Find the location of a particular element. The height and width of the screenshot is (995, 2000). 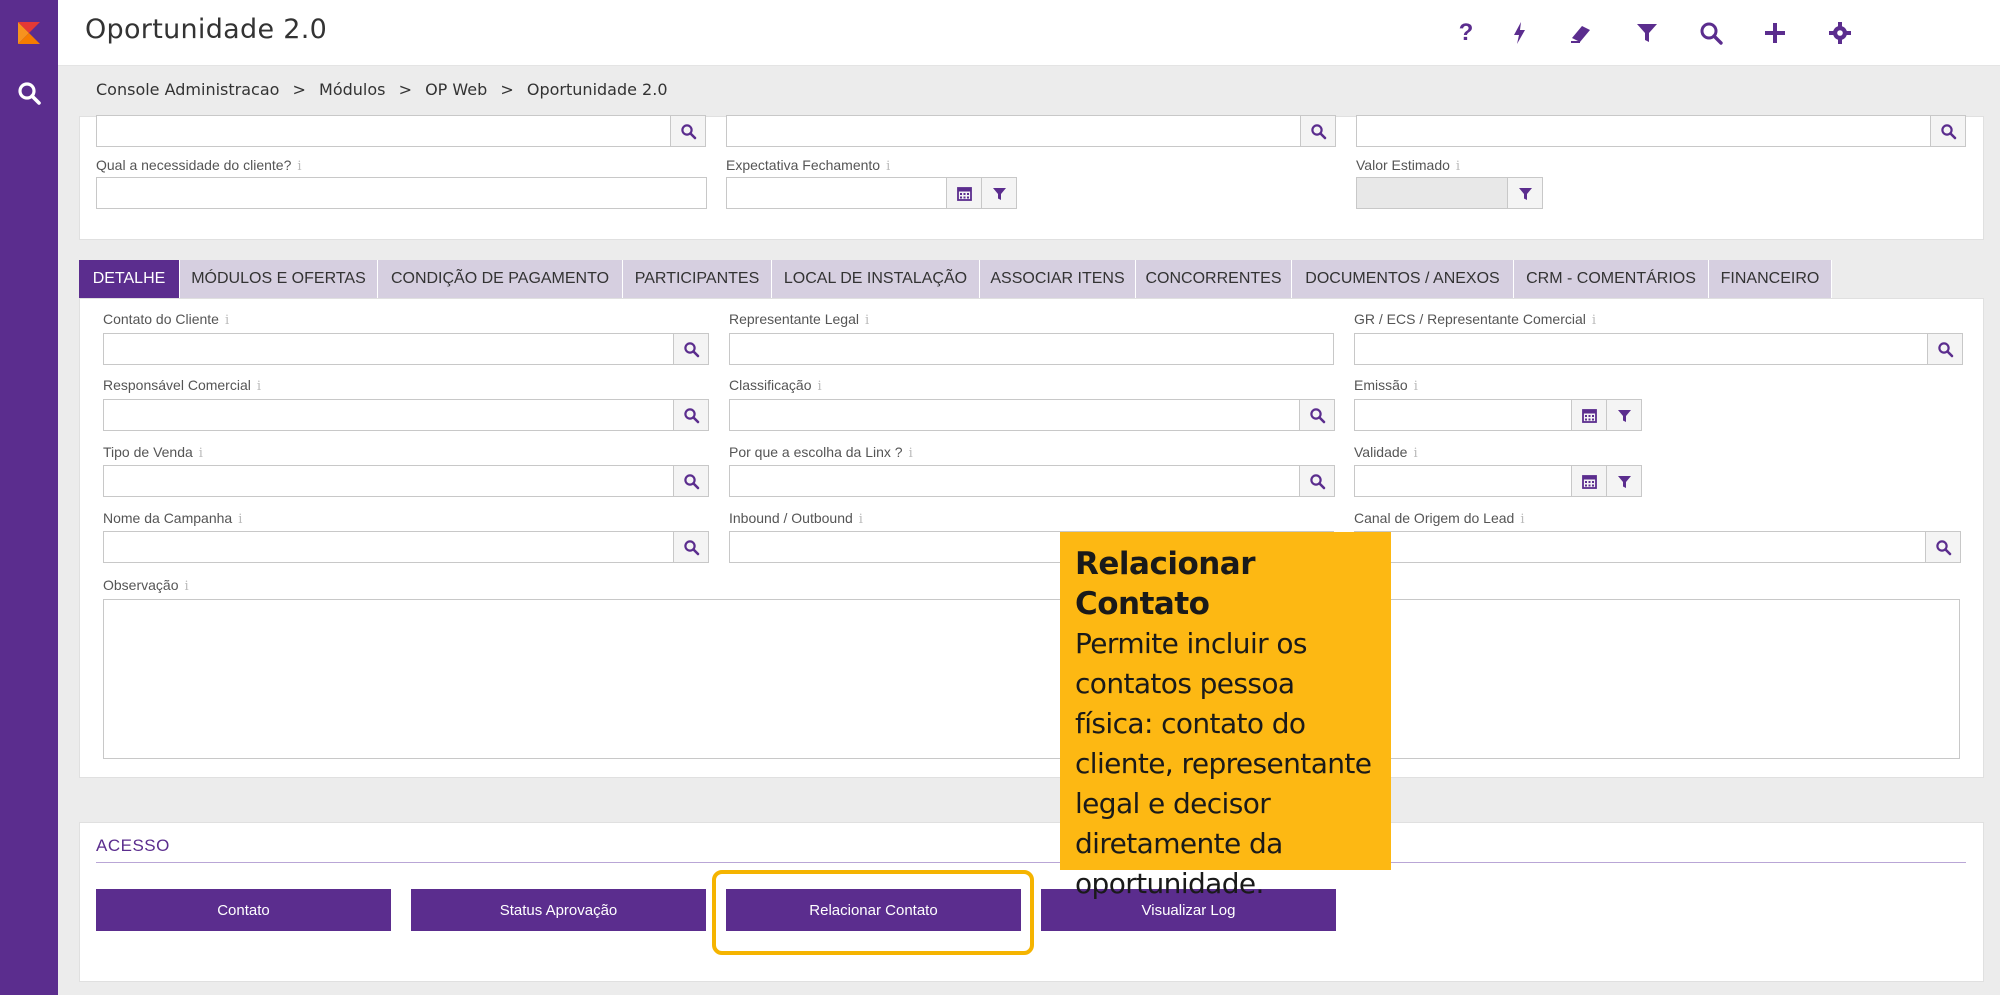

emissao-date-input is located at coordinates (1463, 415).